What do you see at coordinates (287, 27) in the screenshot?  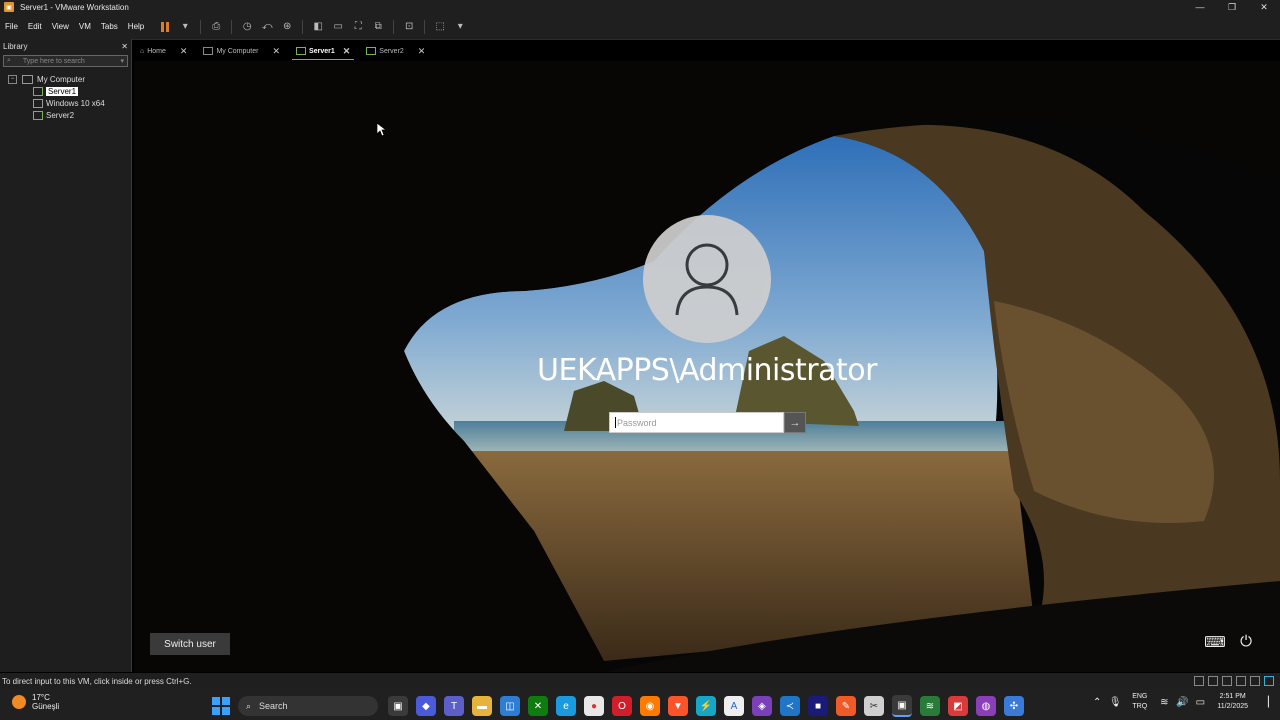 I see `snapshot-manager-icon: ⊛` at bounding box center [287, 27].